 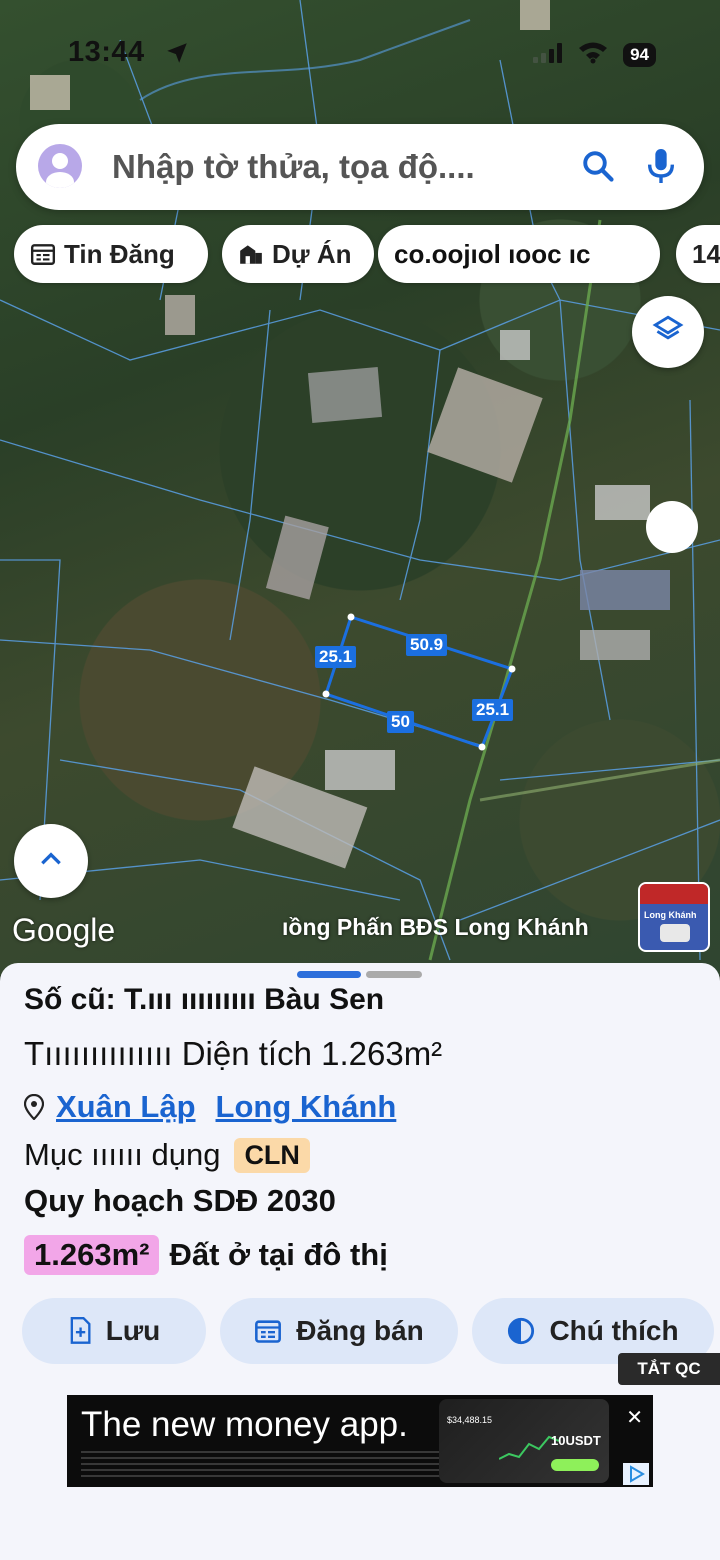 I want to click on parcel-location: Bàu Sen, so click(x=324, y=999).